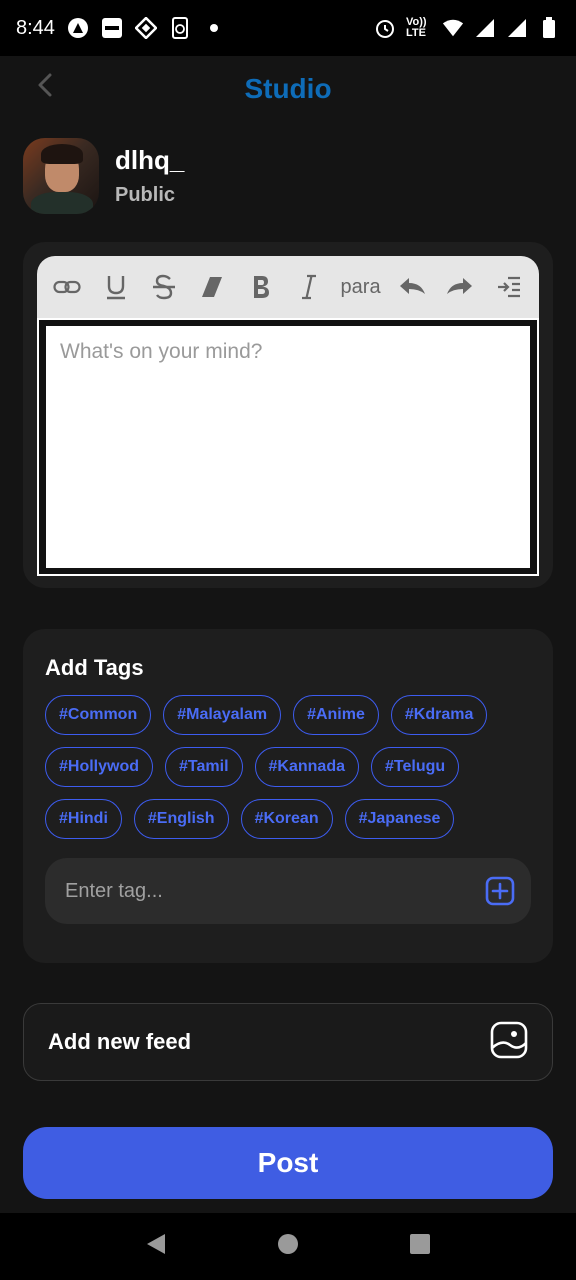 This screenshot has height=1280, width=576. What do you see at coordinates (500, 891) in the screenshot?
I see `add-tag-icon` at bounding box center [500, 891].